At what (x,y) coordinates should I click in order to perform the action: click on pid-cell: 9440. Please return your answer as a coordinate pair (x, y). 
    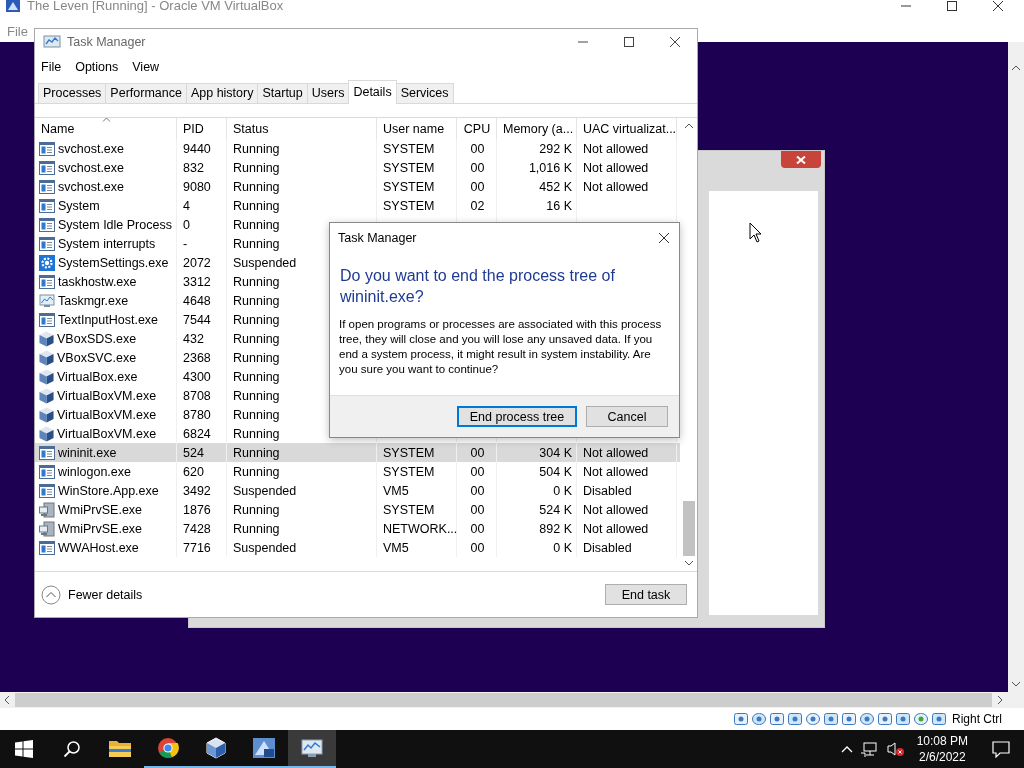
    Looking at the image, I should click on (197, 148).